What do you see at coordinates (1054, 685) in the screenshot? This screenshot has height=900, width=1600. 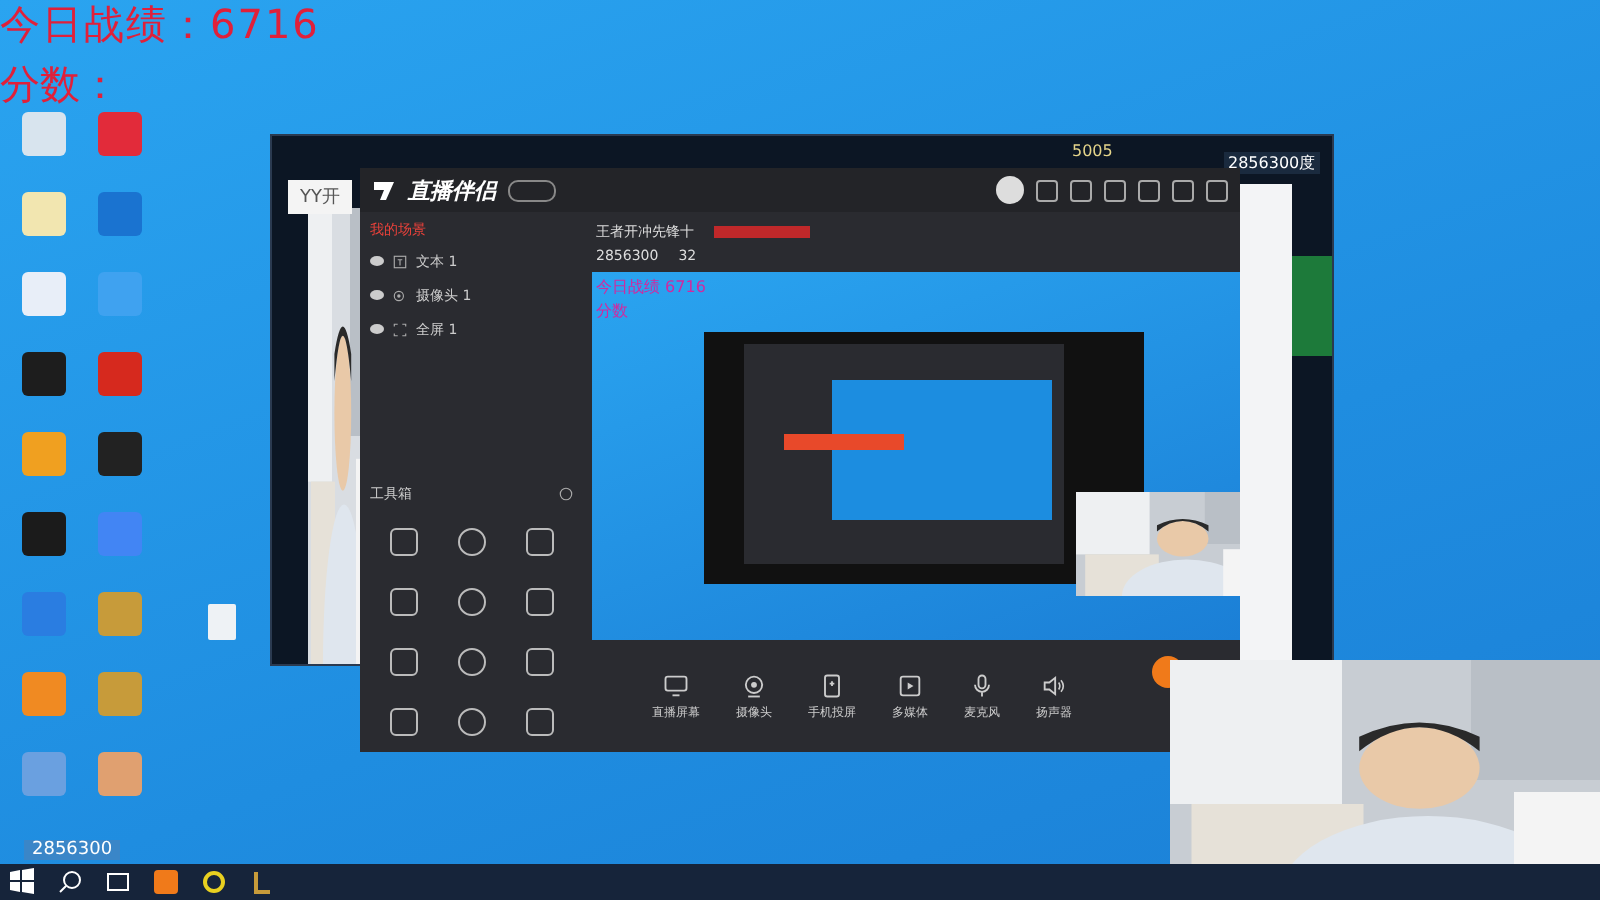 I see `speaker-icon` at bounding box center [1054, 685].